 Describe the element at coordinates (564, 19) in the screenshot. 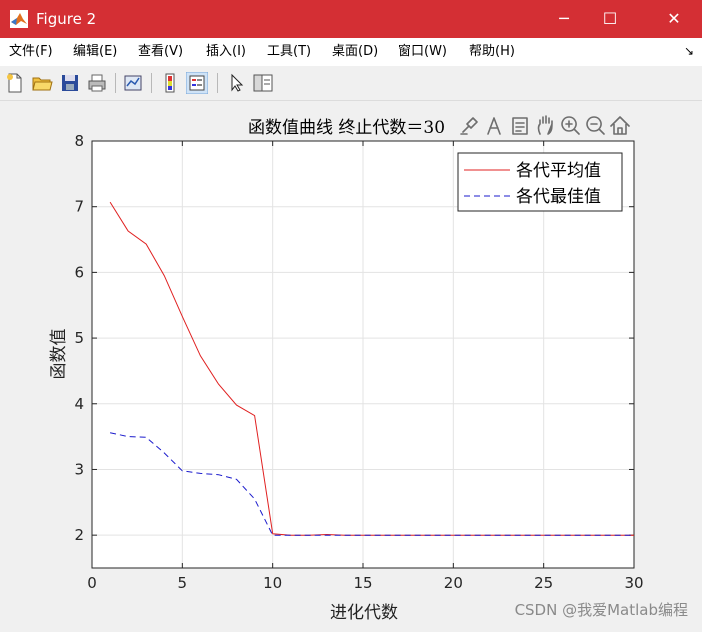

I see `minimize-button: ─` at that location.